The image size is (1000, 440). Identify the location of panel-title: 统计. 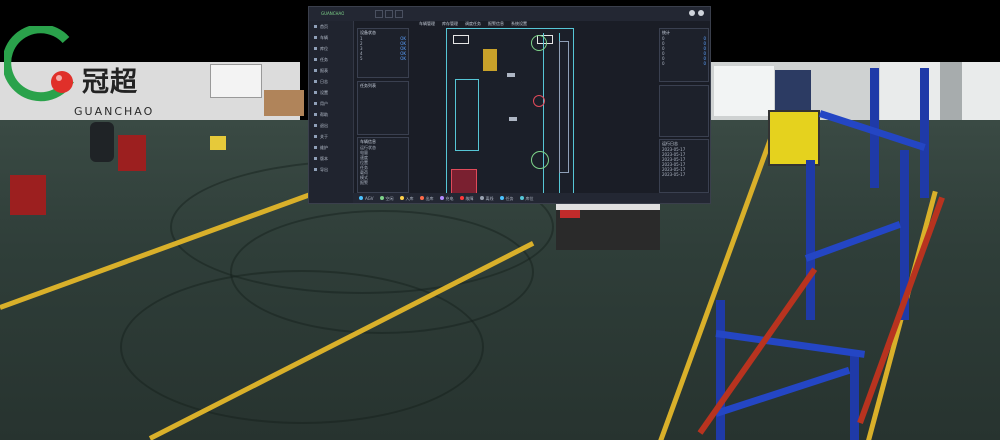
(666, 32).